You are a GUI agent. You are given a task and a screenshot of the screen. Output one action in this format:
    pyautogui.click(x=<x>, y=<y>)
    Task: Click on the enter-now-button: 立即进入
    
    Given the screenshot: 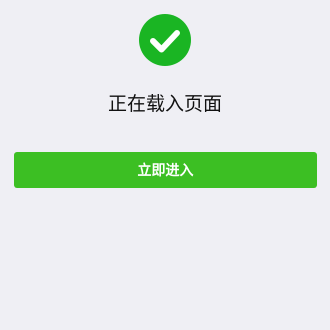 What is the action you would take?
    pyautogui.click(x=165, y=170)
    